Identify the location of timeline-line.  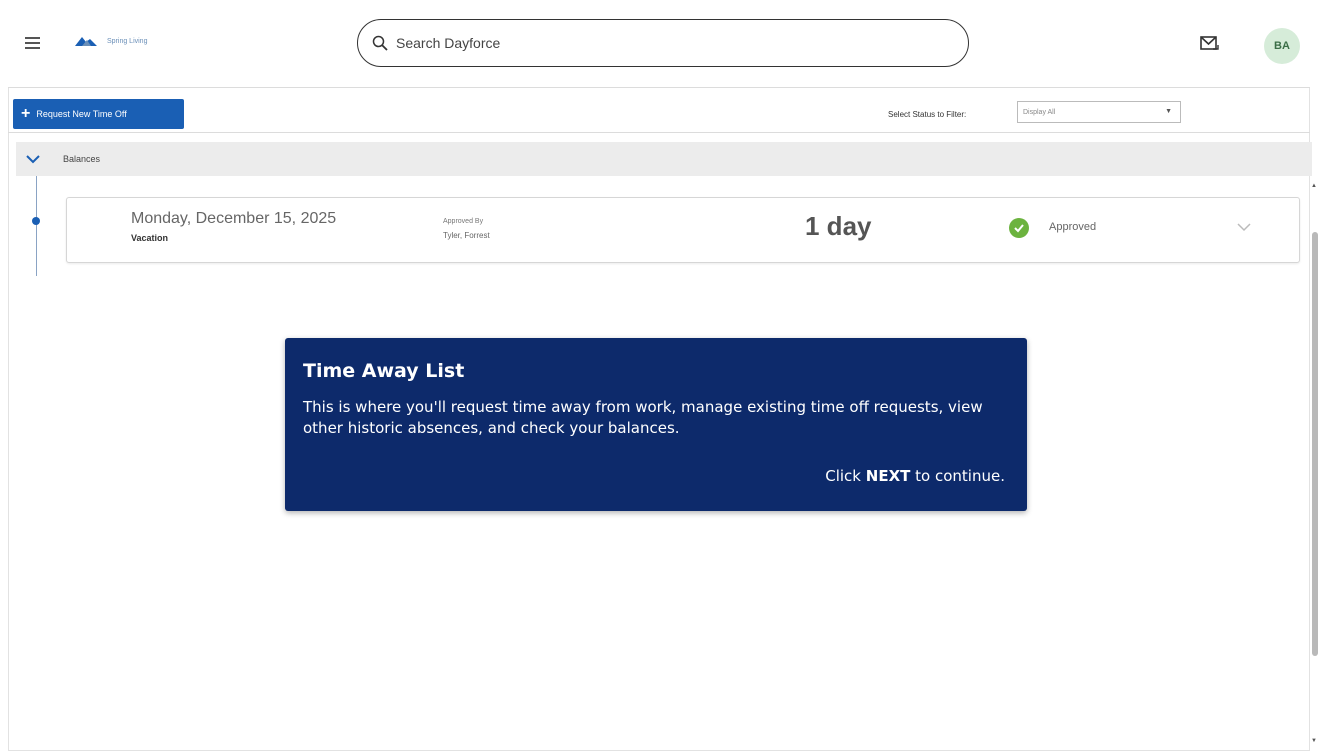
(36, 226).